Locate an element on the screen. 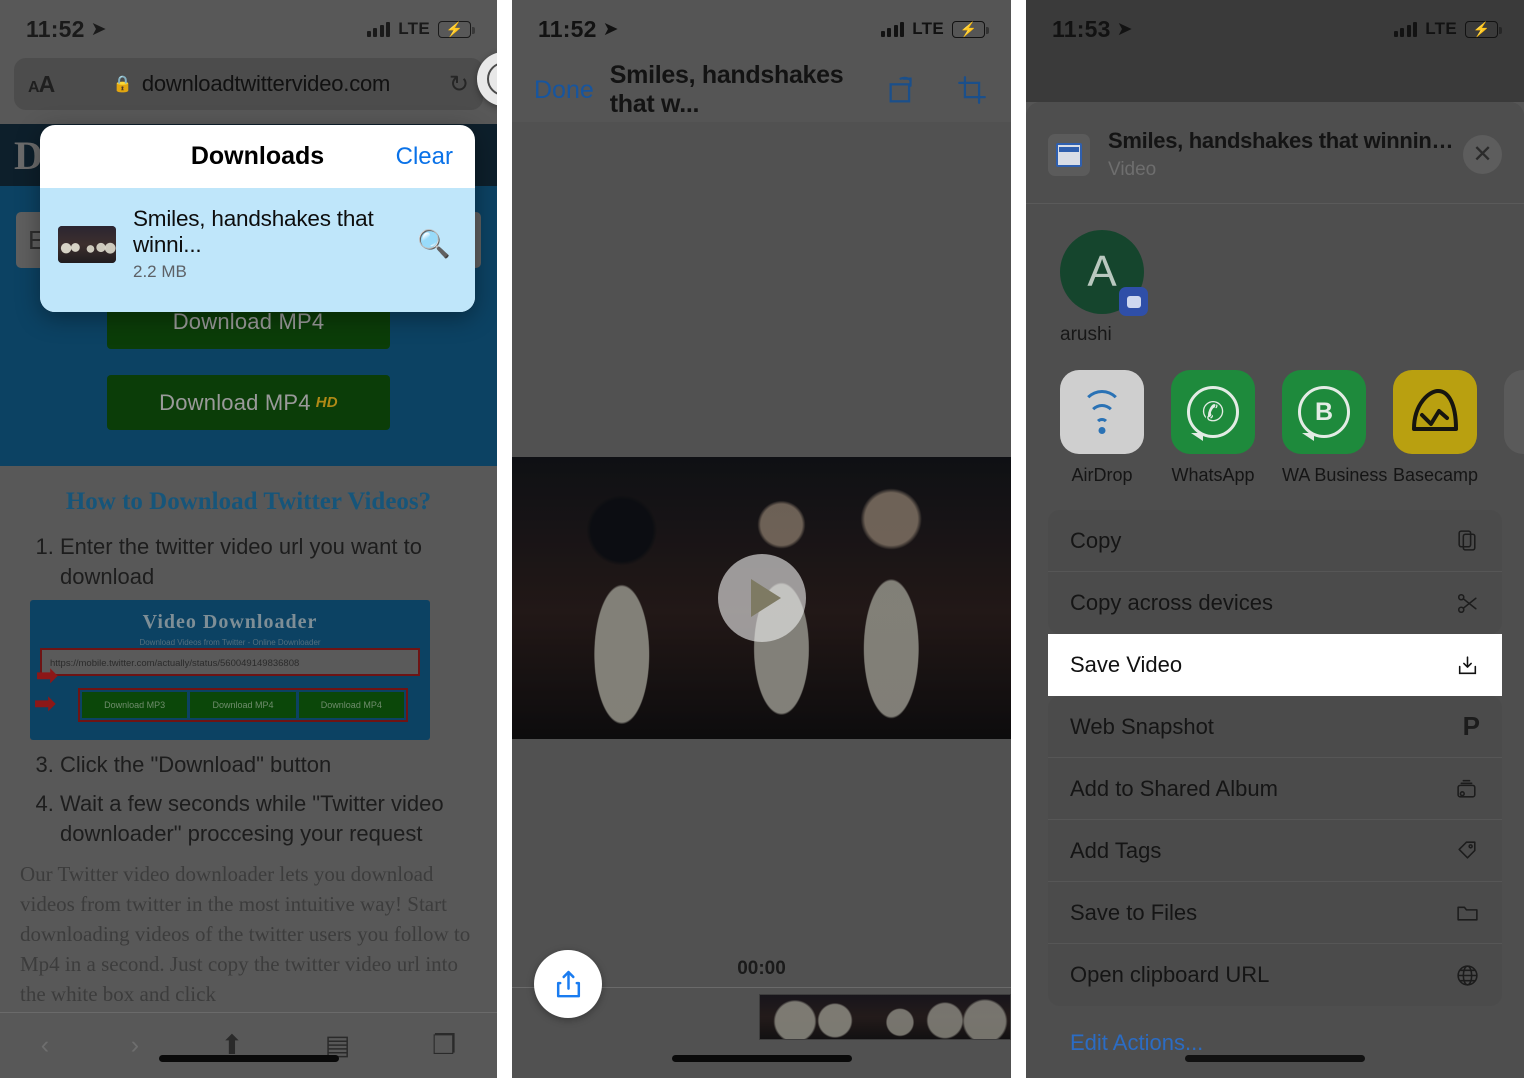  action-label: Add to Shared Album is located at coordinates (1174, 788).